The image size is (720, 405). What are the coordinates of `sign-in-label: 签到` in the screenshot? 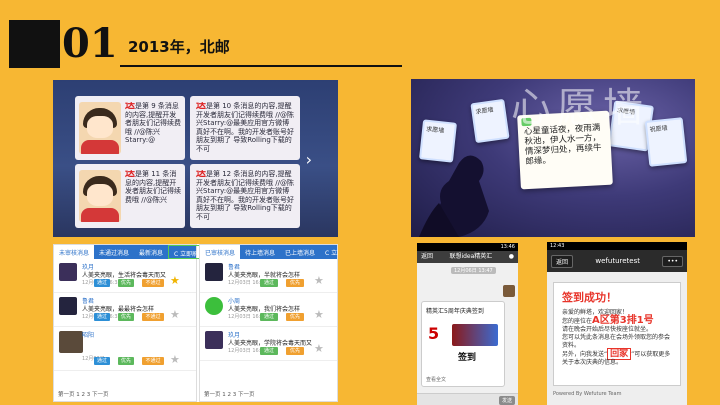 It's located at (467, 358).